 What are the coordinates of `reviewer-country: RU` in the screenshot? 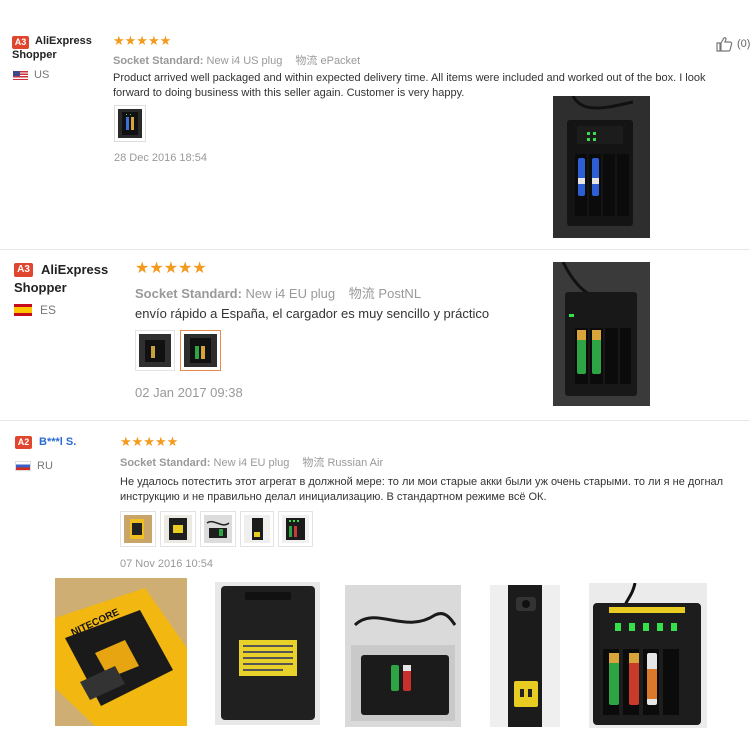 It's located at (34, 466).